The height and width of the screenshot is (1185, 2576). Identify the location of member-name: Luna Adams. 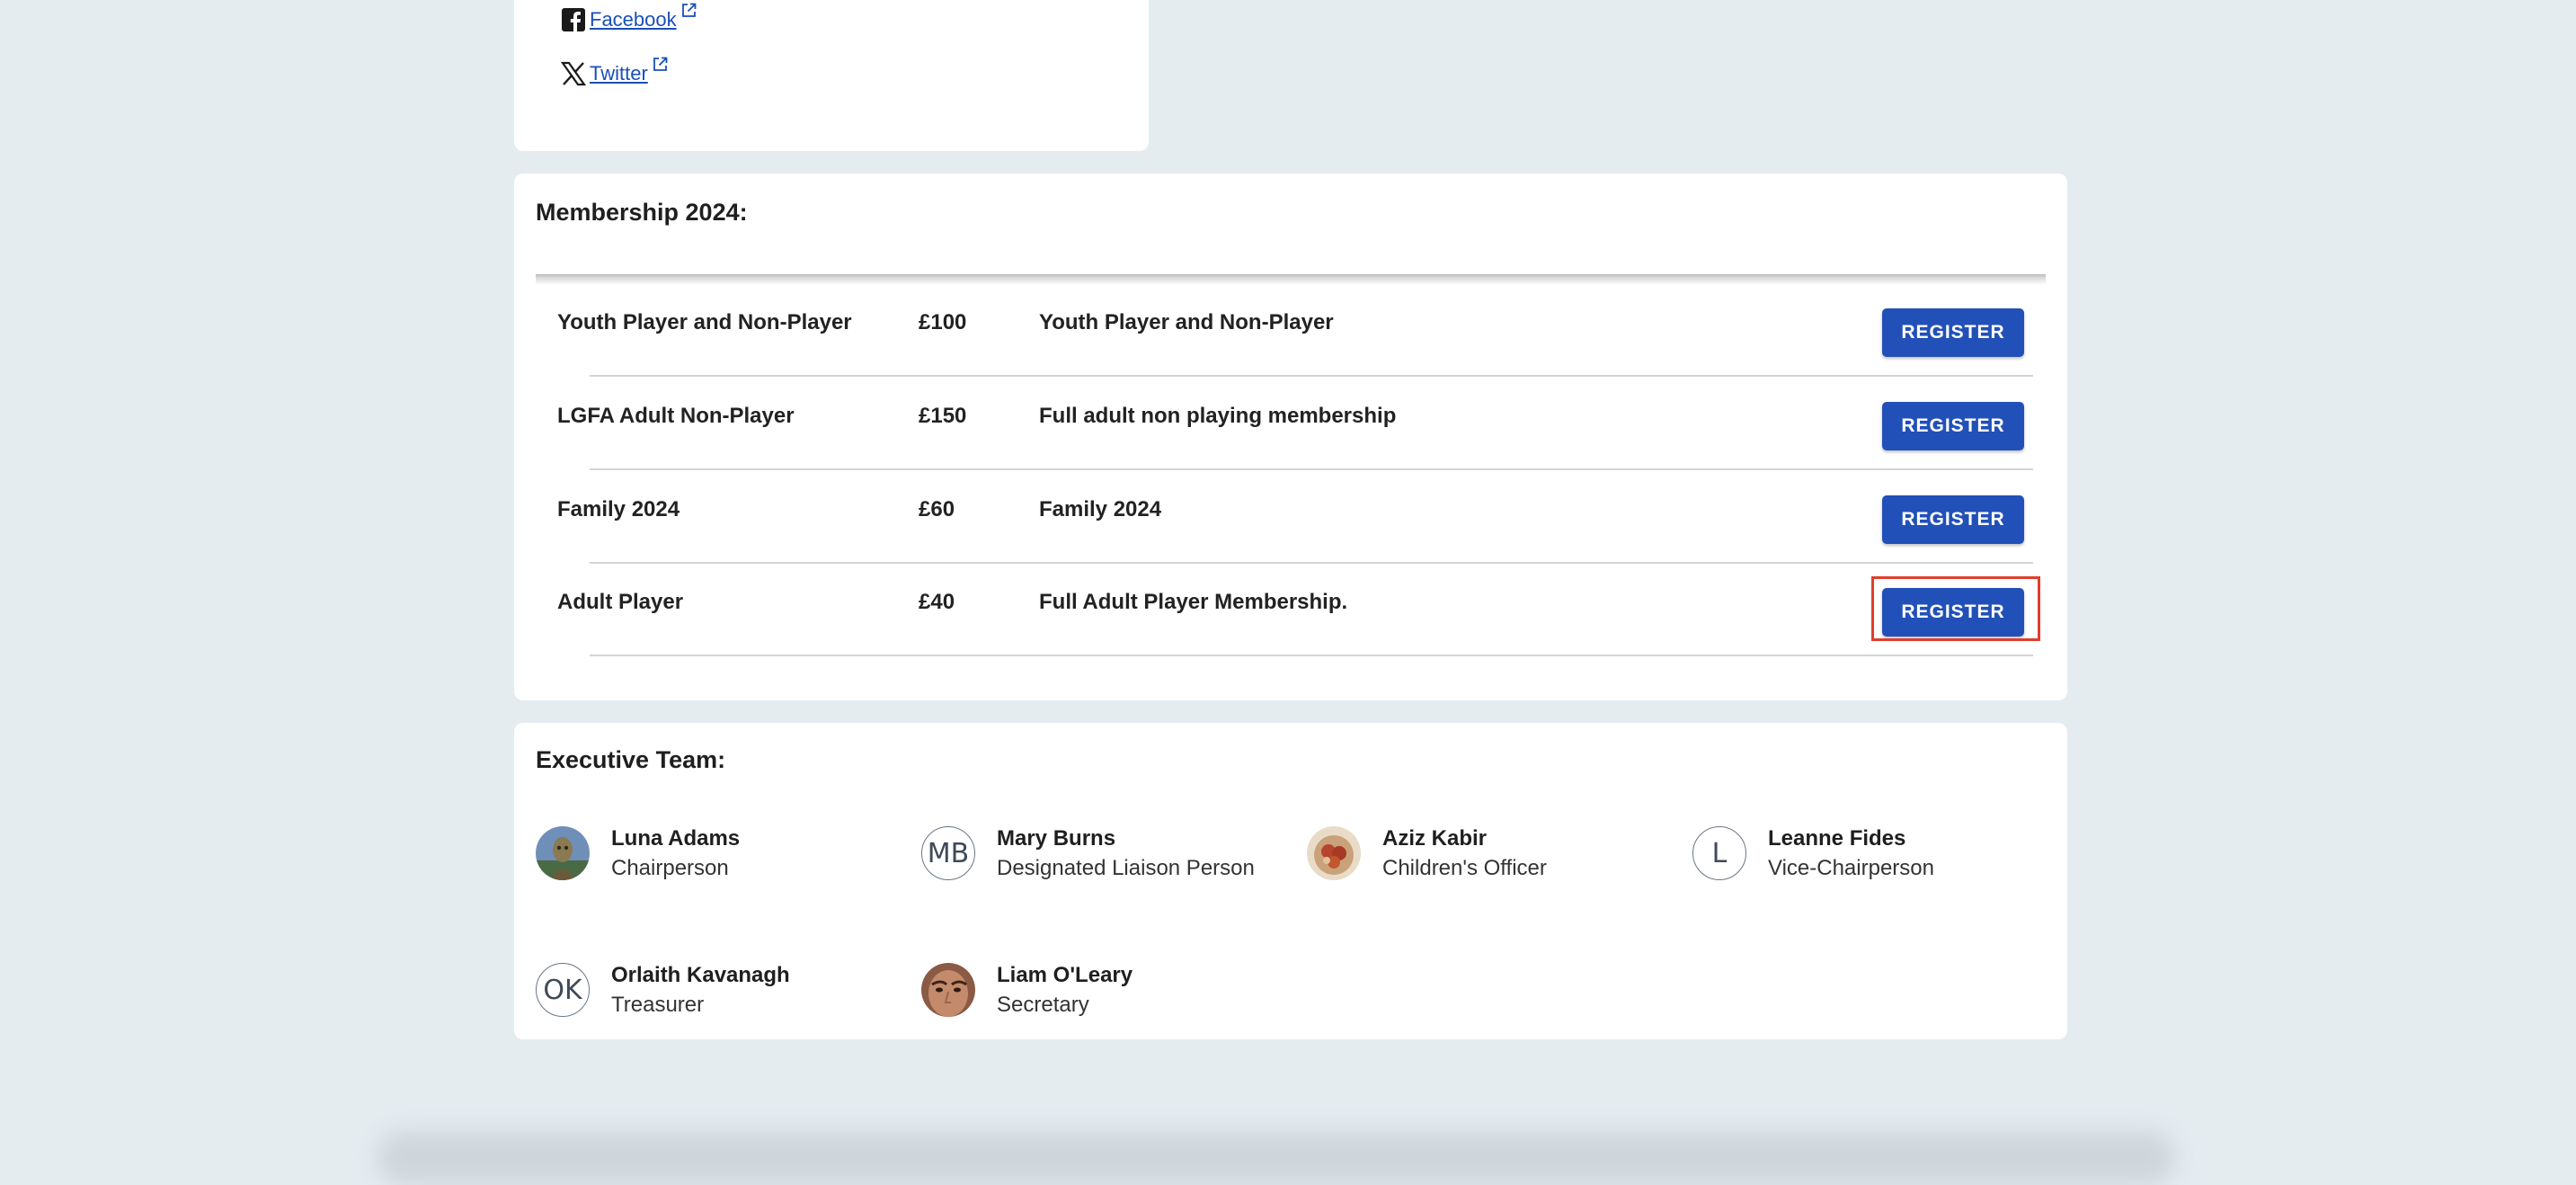
(676, 838).